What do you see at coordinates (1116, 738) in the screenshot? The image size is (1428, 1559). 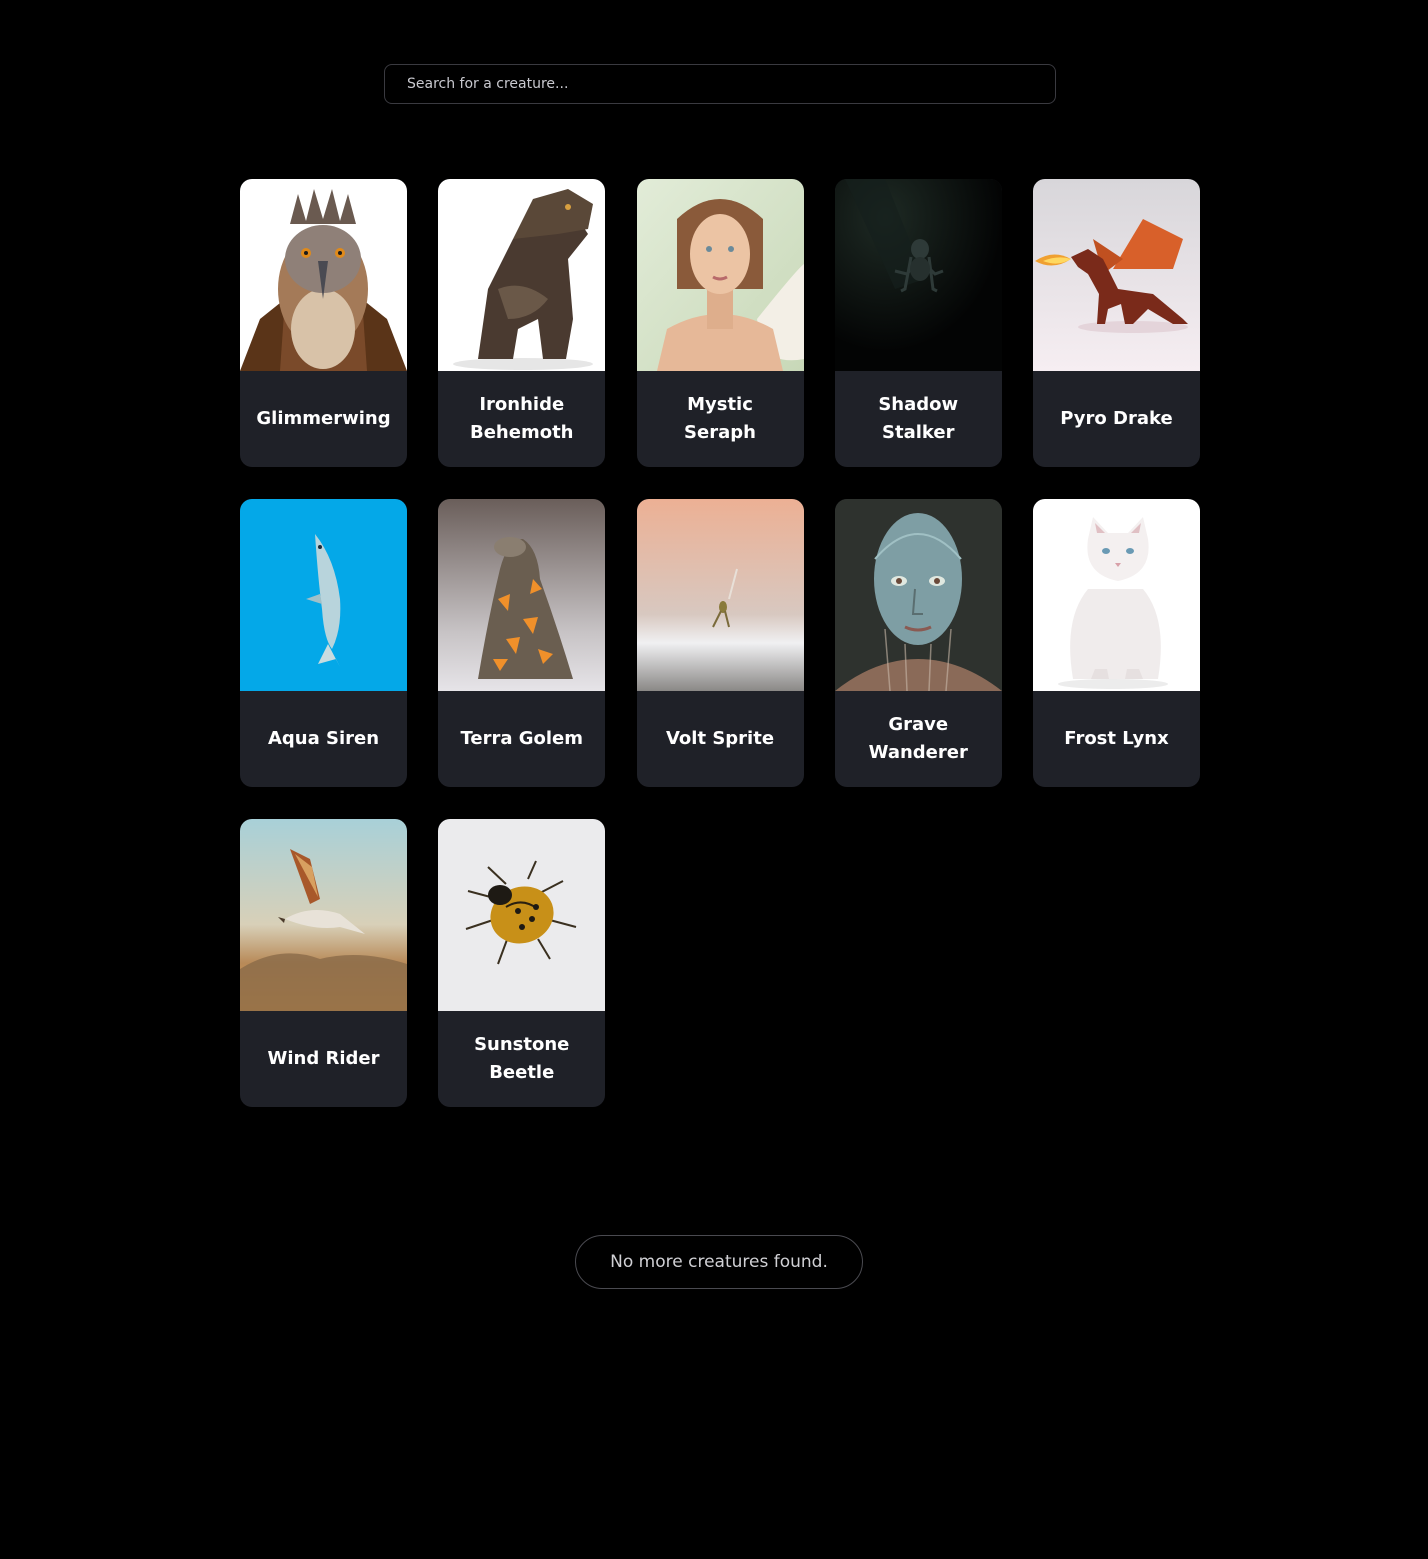 I see `creature-name: Frost Lynx` at bounding box center [1116, 738].